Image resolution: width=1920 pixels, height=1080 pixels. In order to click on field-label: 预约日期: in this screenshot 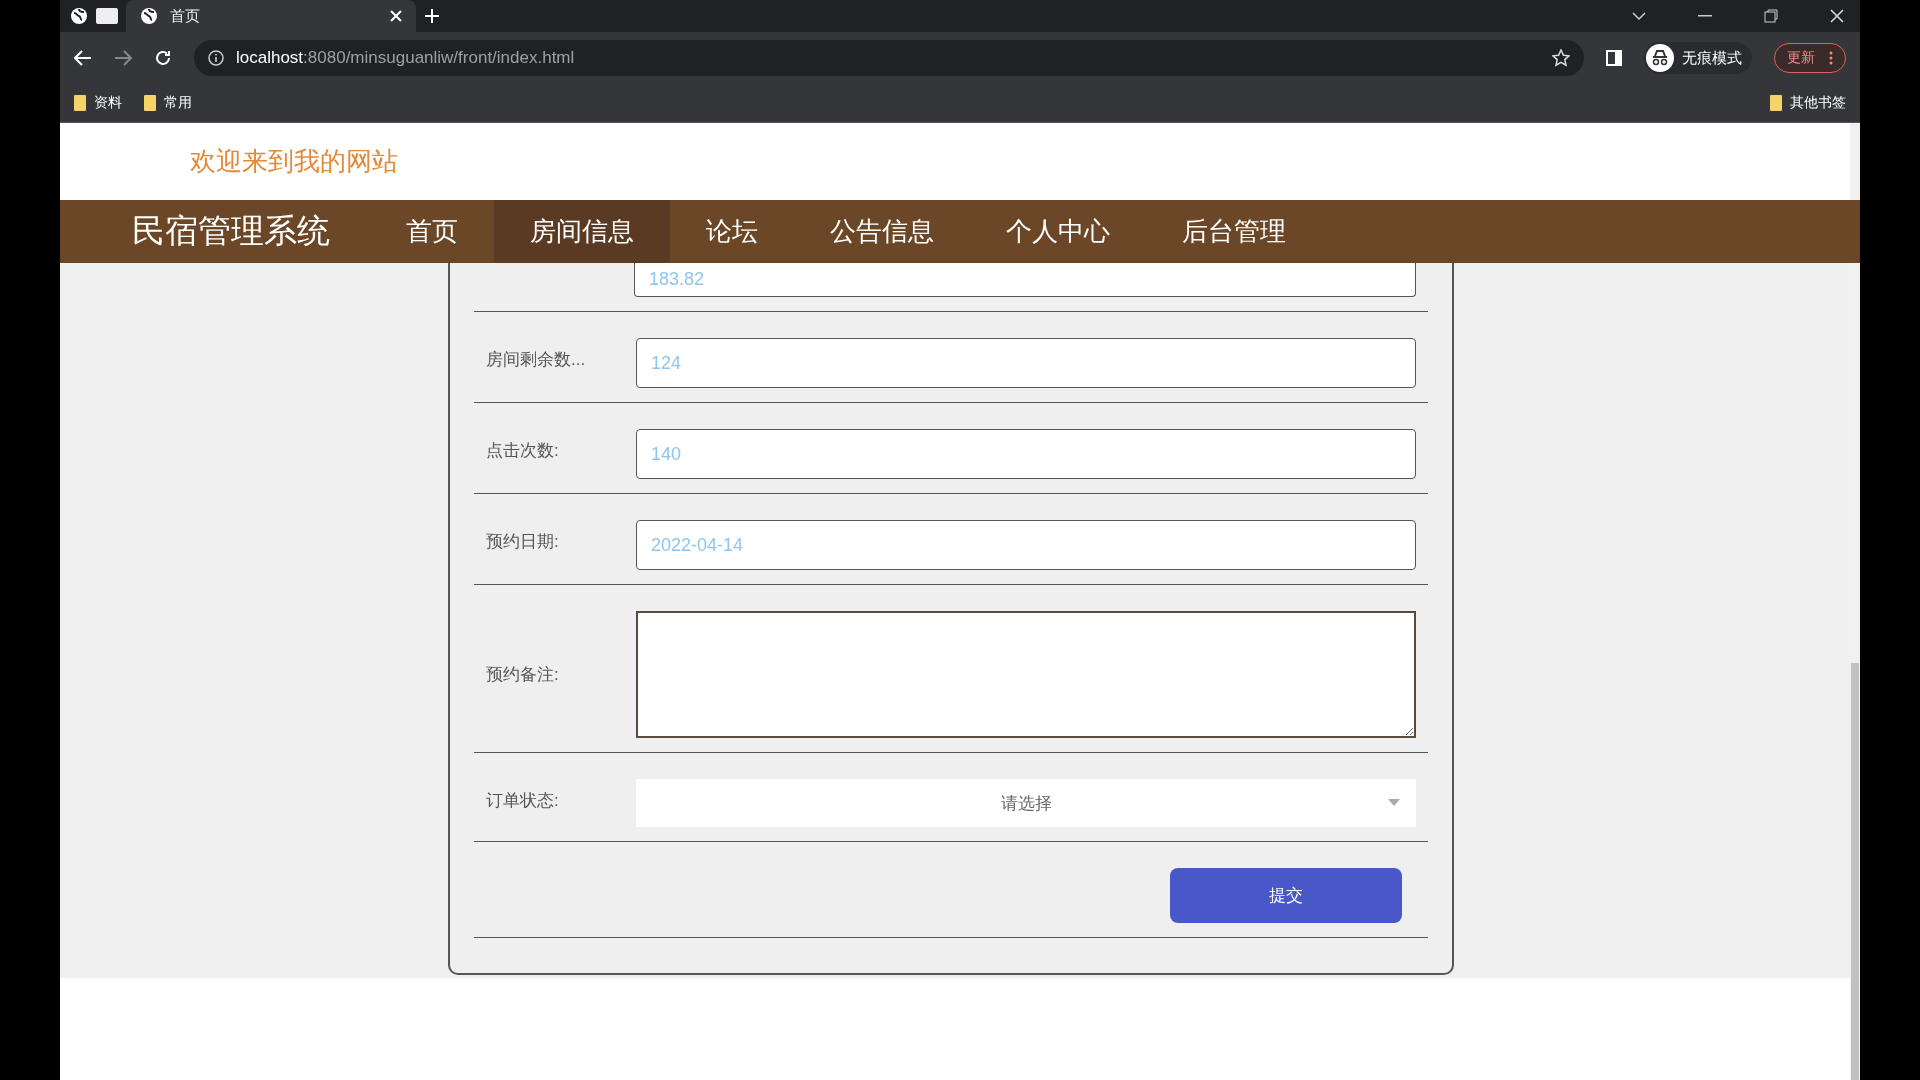, I will do `click(523, 542)`.